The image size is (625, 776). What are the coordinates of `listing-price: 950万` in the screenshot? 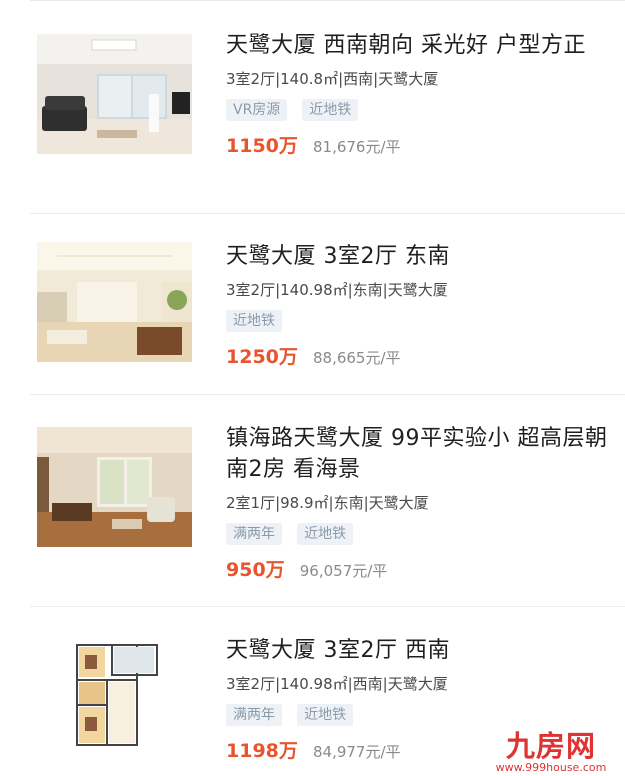 It's located at (255, 570).